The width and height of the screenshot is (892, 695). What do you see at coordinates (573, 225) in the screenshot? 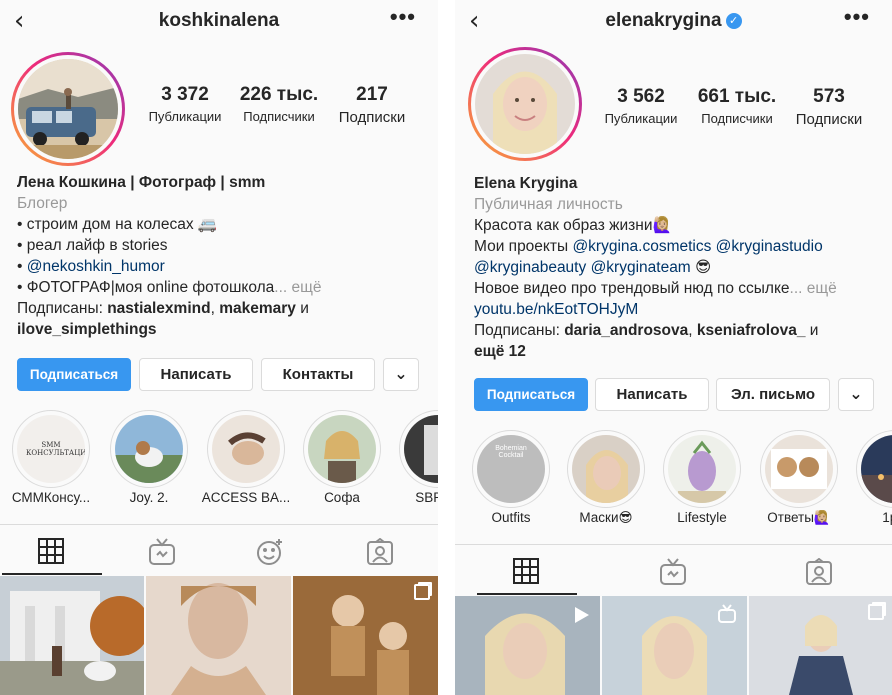
I see `bio-line: Красота как образ жизни🙋🏼‍♀️` at bounding box center [573, 225].